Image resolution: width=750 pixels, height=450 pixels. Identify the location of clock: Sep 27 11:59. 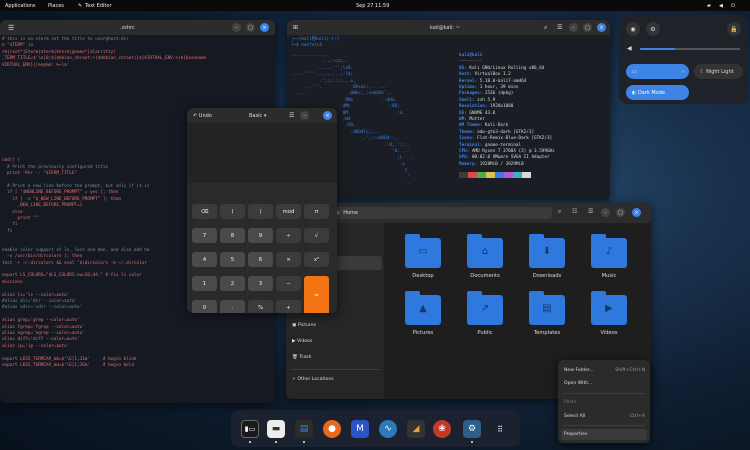
(372, 6).